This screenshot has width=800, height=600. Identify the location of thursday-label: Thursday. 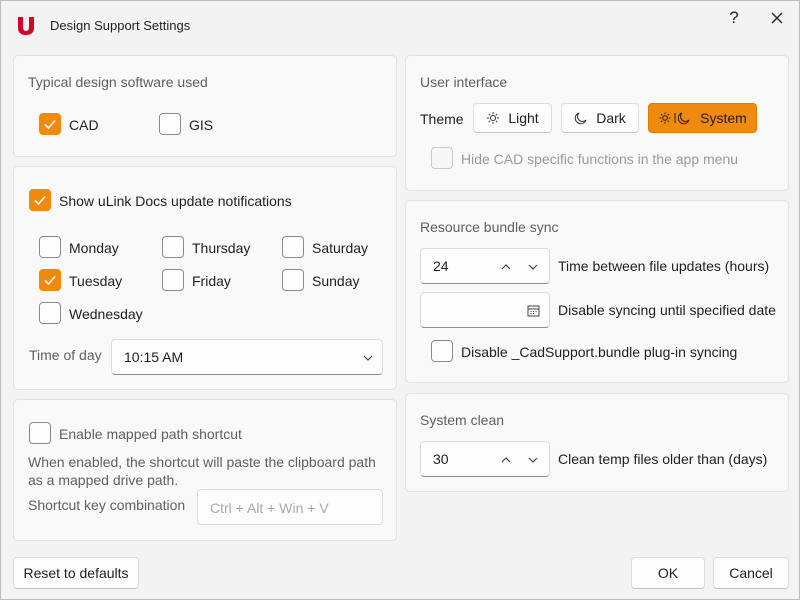
(221, 248).